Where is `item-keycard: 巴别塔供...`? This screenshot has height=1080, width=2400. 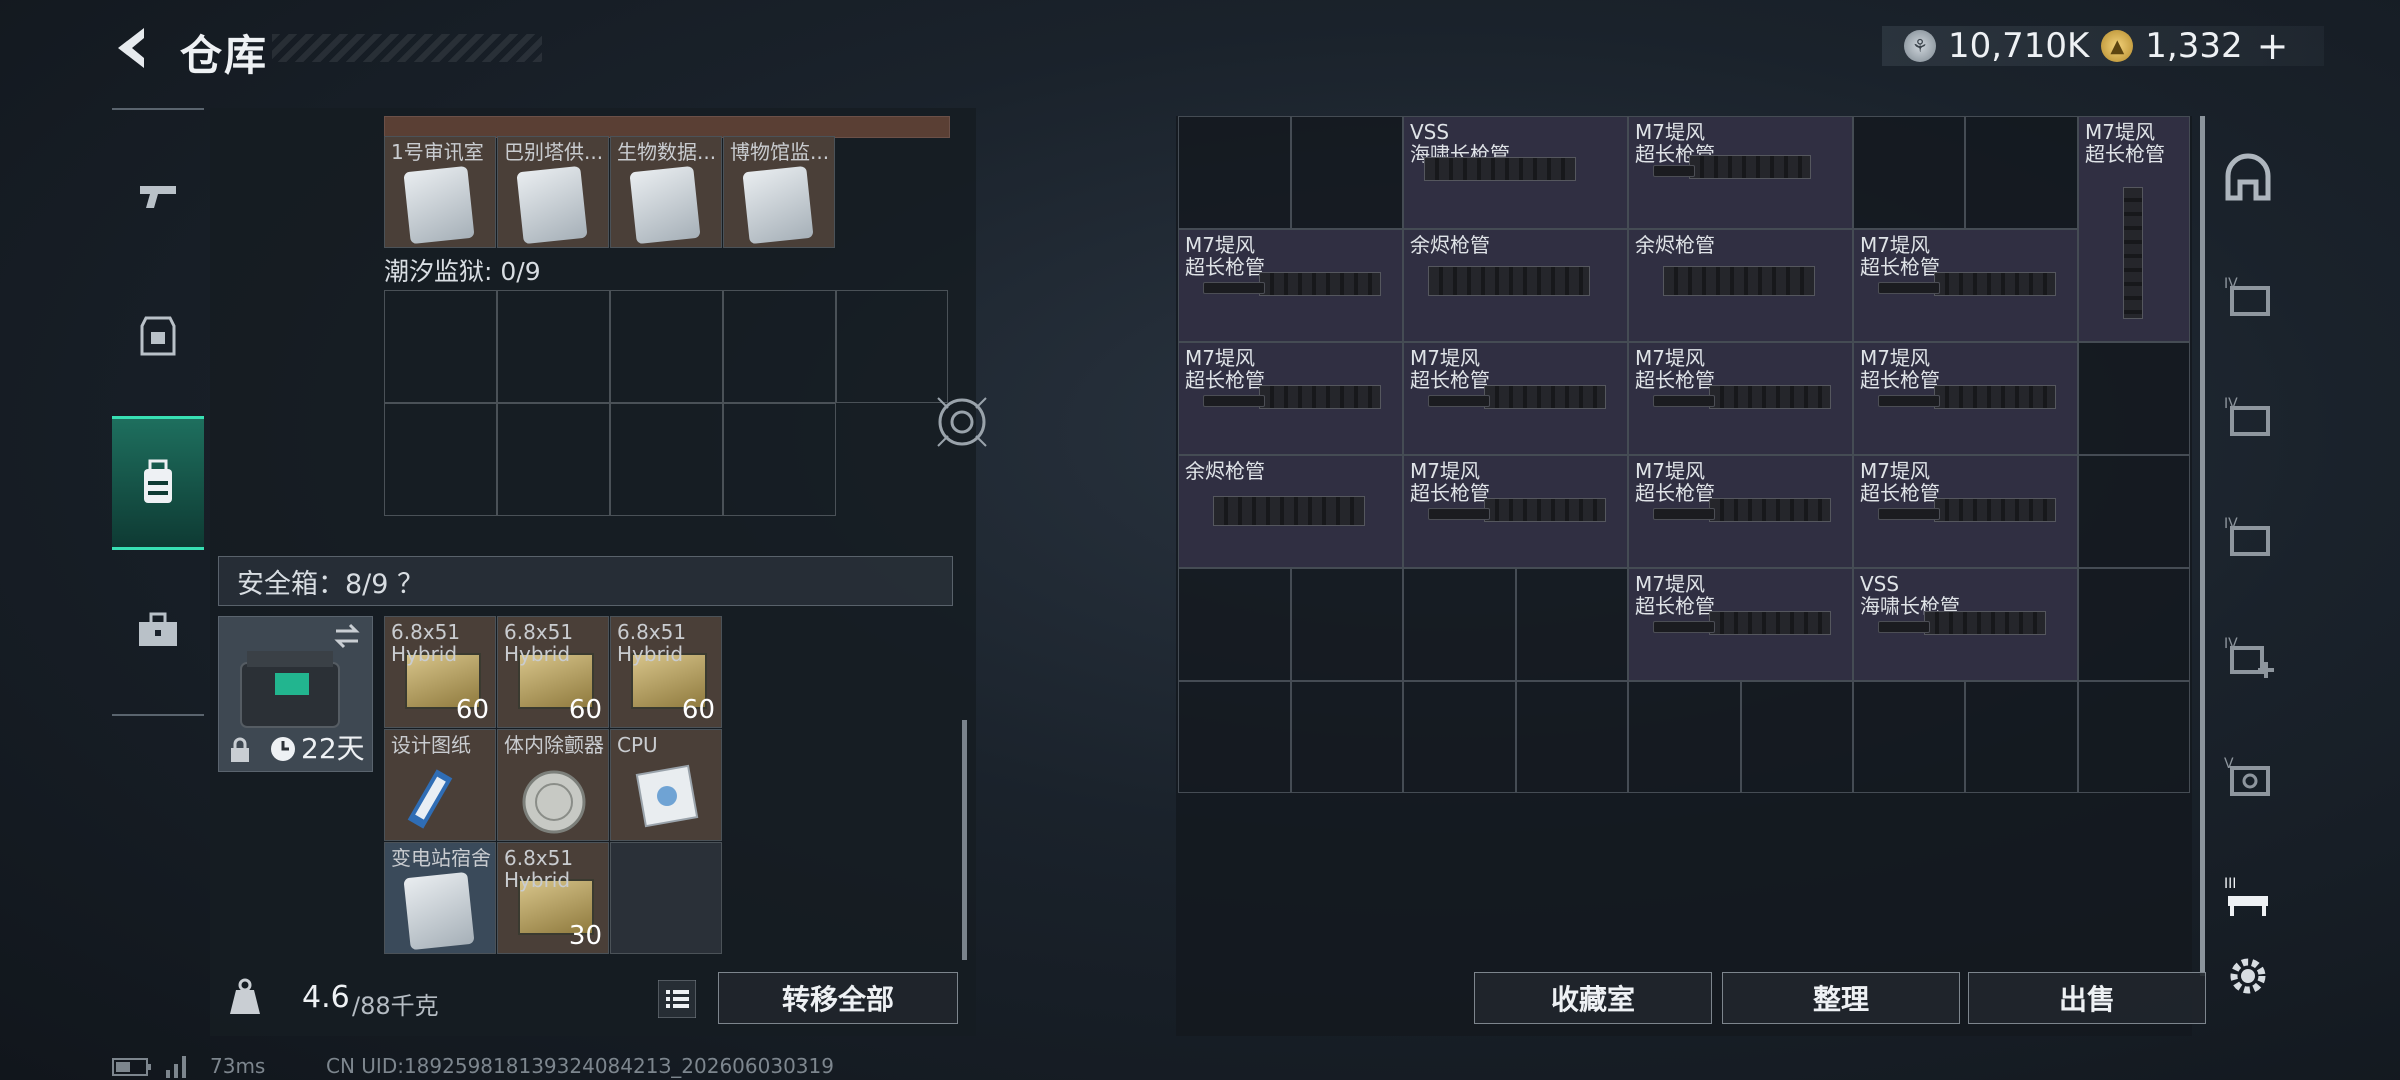
item-keycard: 巴别塔供... is located at coordinates (553, 192).